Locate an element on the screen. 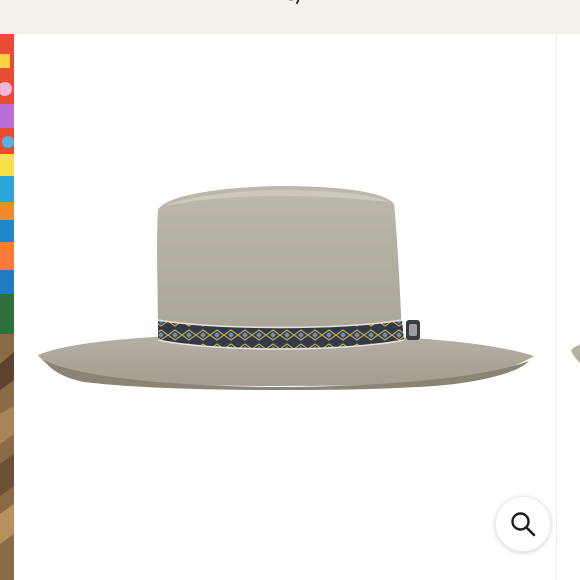 The width and height of the screenshot is (580, 580). previous-slide is located at coordinates (7, 307).